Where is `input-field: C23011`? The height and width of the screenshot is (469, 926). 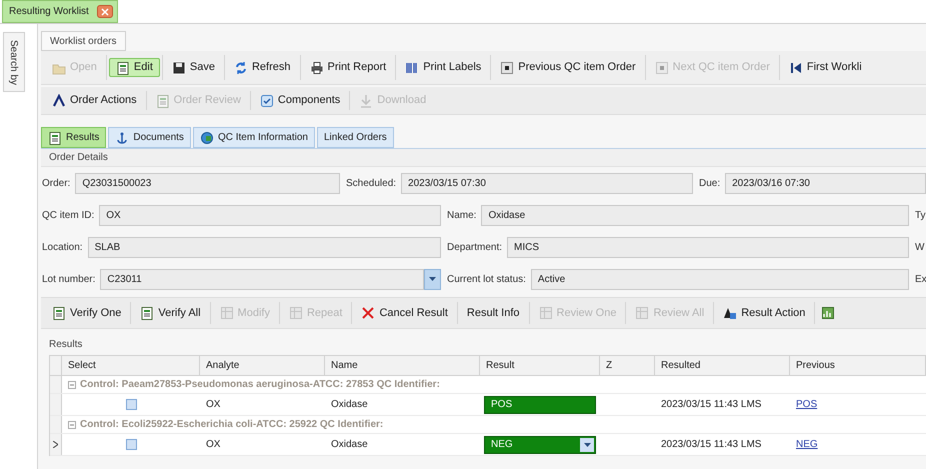
input-field: C23011 is located at coordinates (262, 279).